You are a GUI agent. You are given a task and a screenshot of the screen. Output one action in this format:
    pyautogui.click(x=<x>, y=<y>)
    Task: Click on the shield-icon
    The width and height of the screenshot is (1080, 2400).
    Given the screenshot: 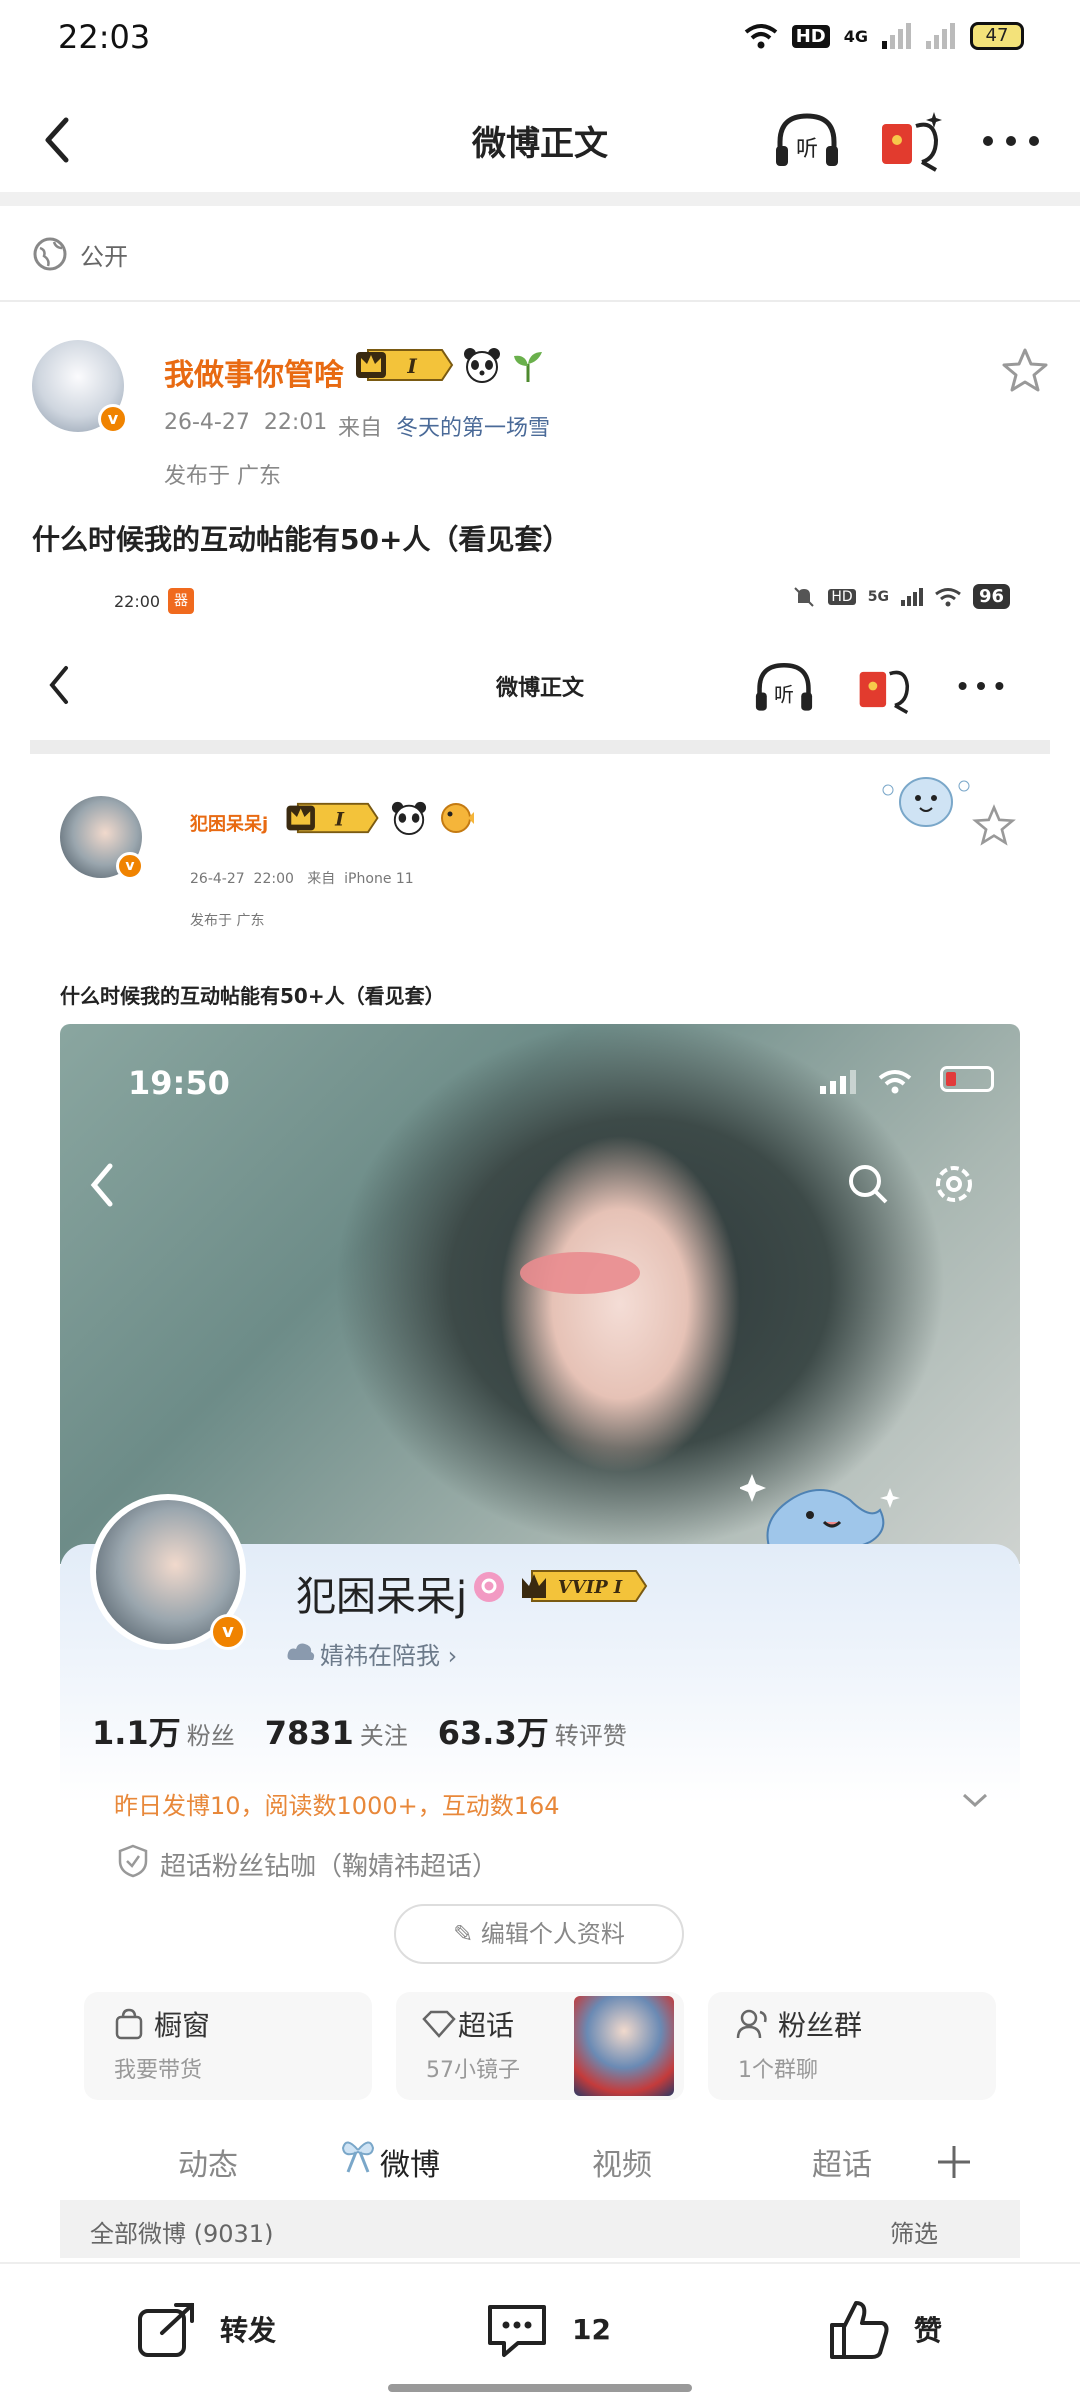 What is the action you would take?
    pyautogui.click(x=133, y=1861)
    